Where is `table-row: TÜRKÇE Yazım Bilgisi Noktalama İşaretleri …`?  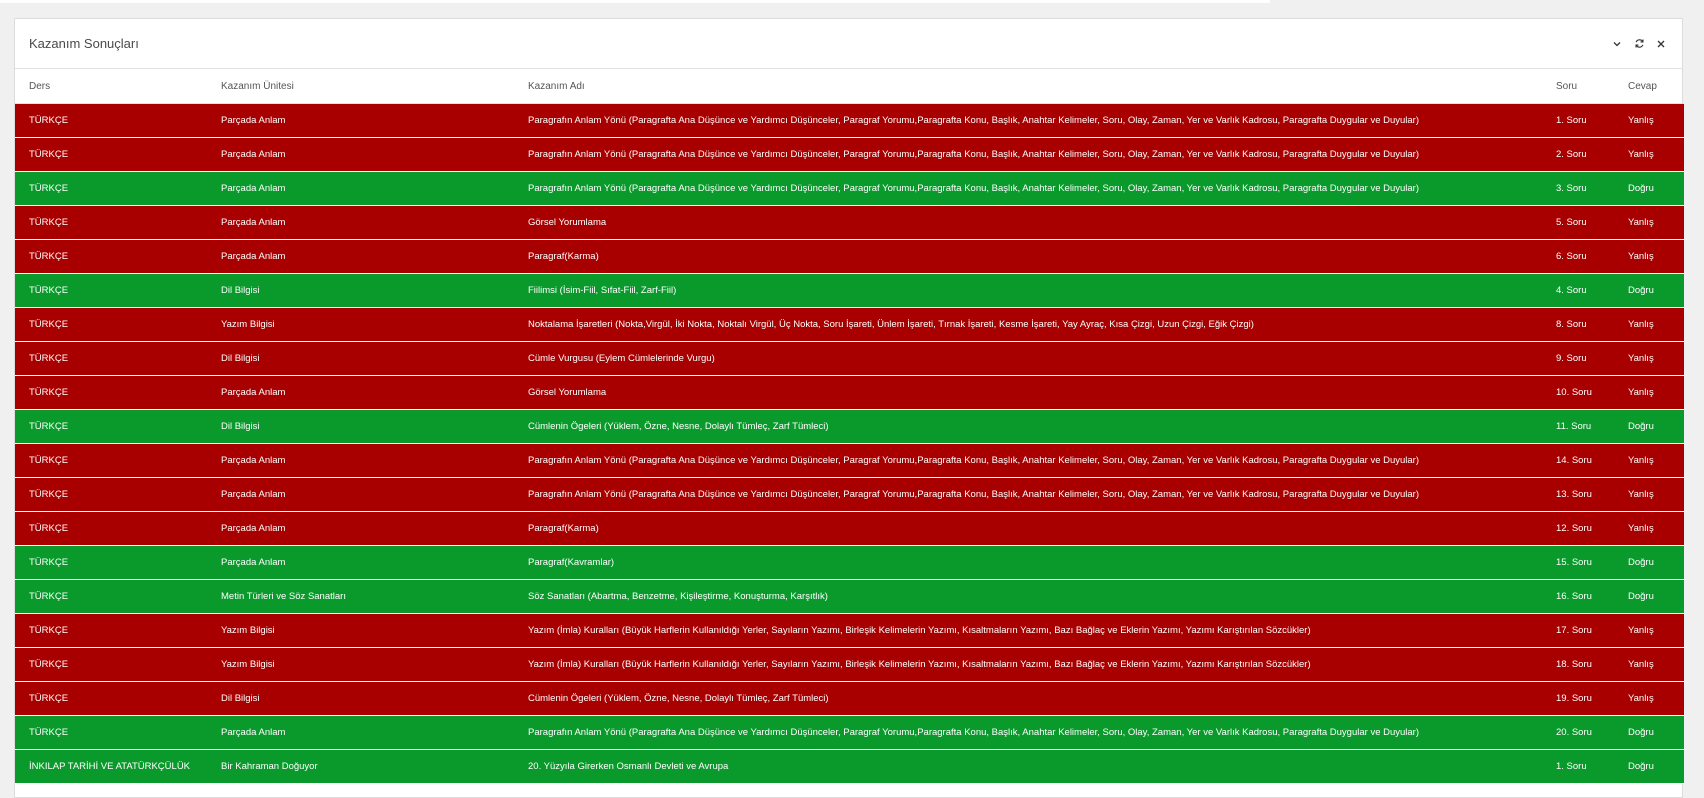
table-row: TÜRKÇE Yazım Bilgisi Noktalama İşaretleri … is located at coordinates (849, 324).